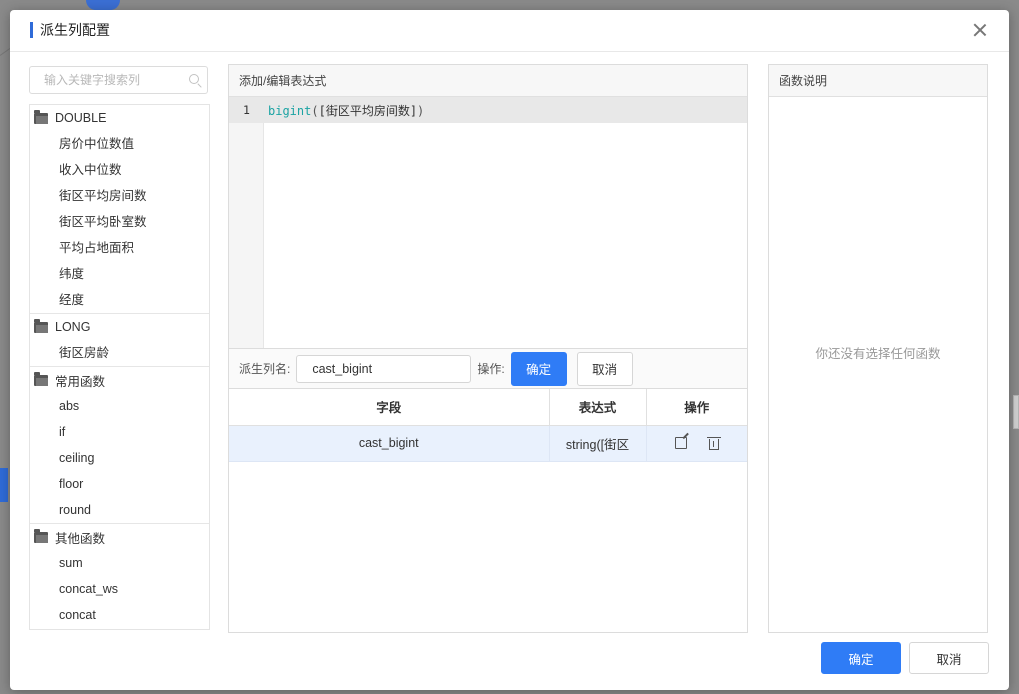 This screenshot has width=1019, height=694. I want to click on dialog-title: 派生列配置, so click(70, 30).